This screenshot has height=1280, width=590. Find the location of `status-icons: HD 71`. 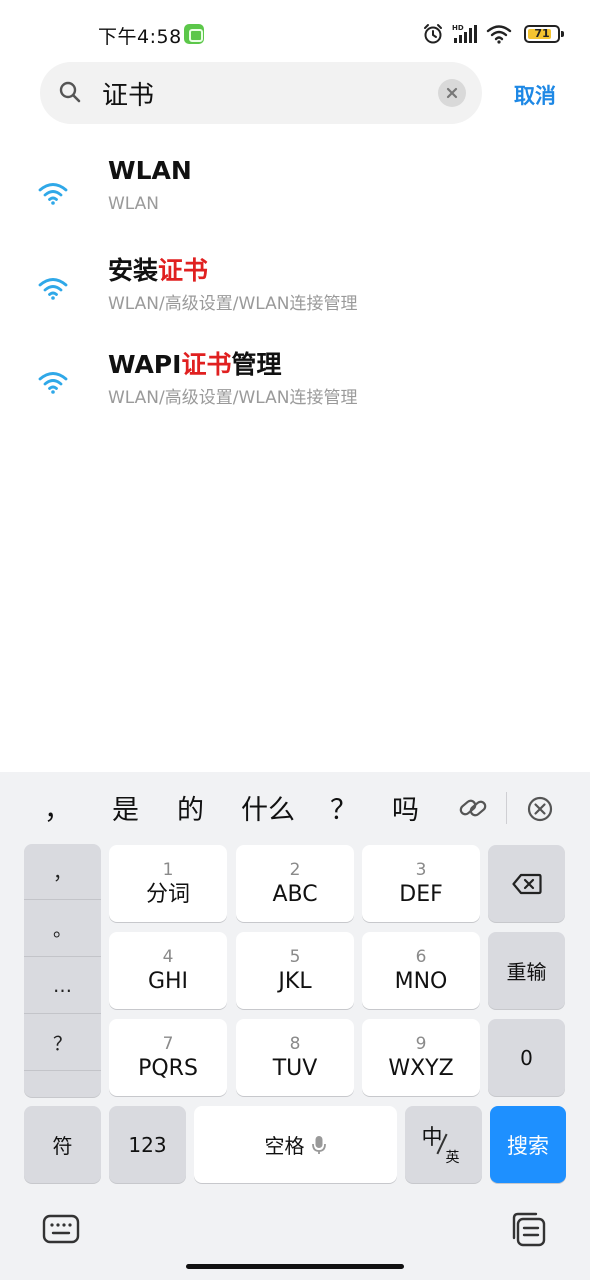

status-icons: HD 71 is located at coordinates (493, 34).